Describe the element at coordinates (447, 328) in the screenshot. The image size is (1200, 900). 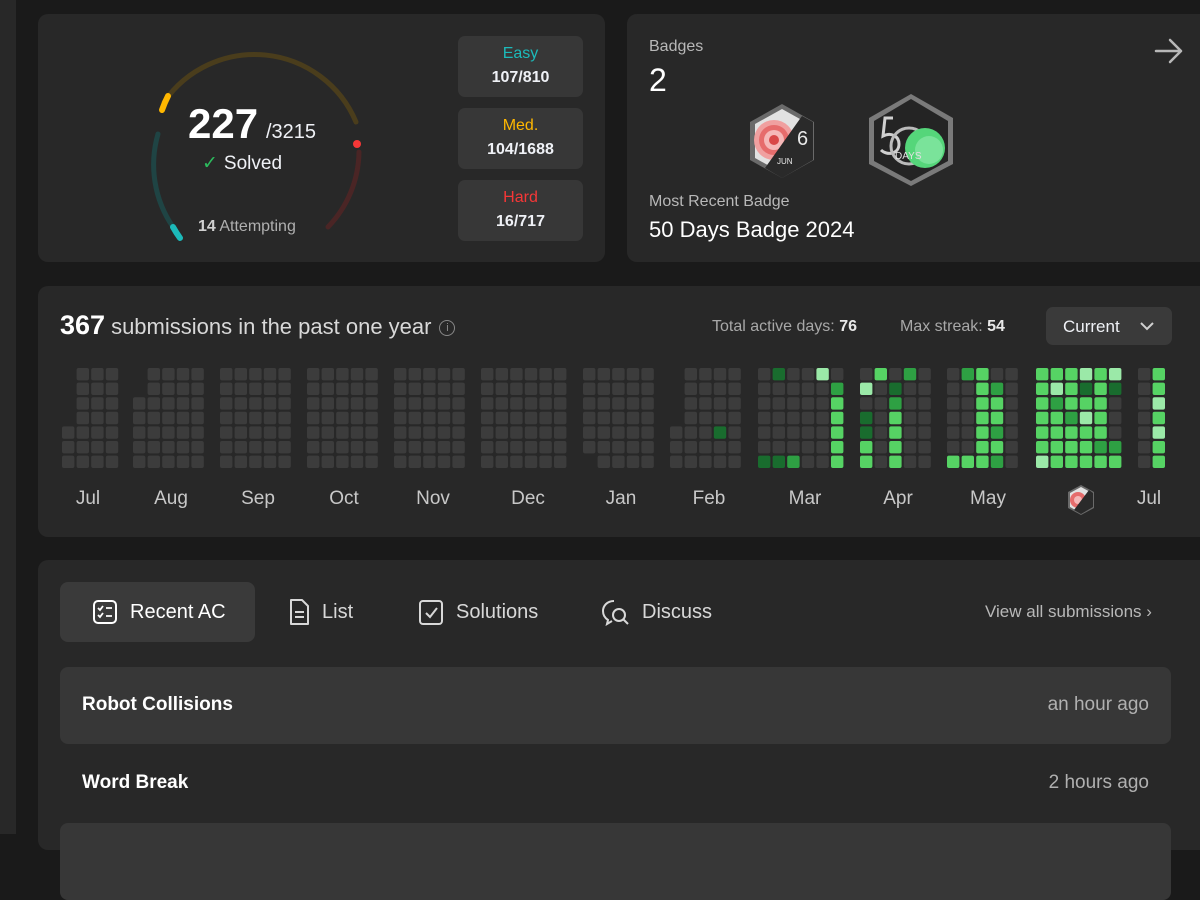
I see `info-icon: i` at that location.